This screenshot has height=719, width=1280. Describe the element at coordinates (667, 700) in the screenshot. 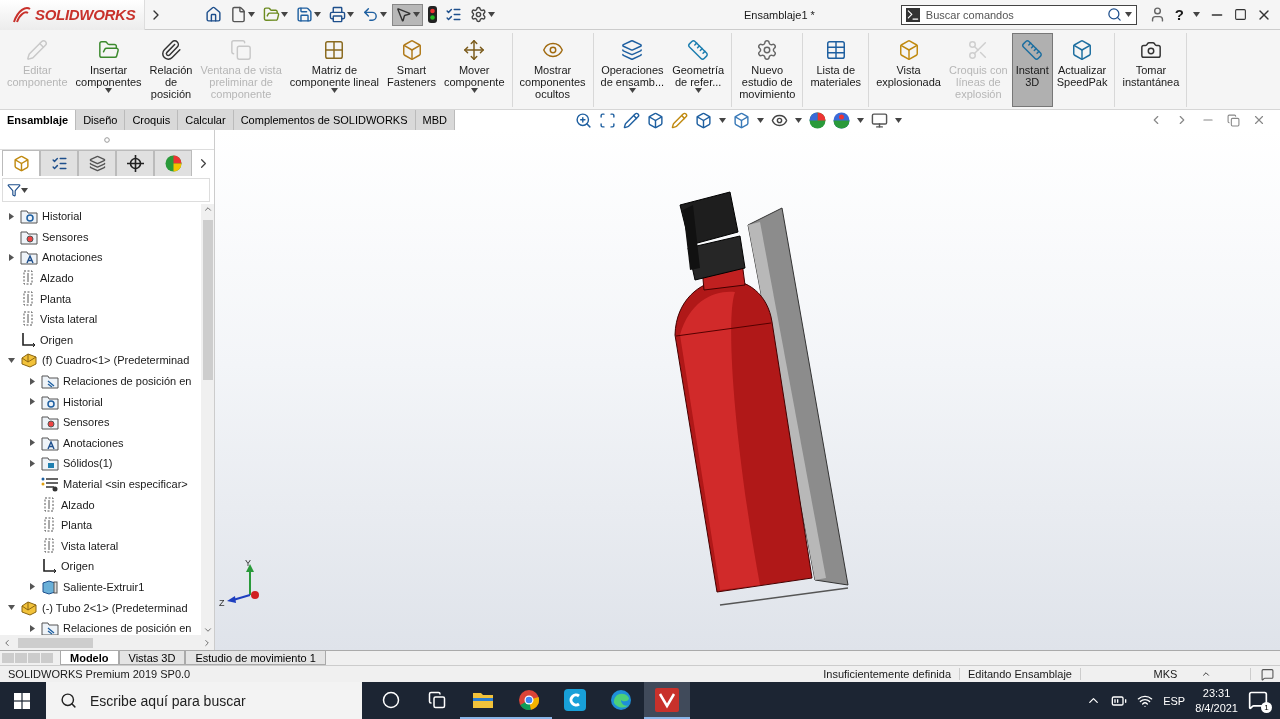

I see `taskbar-app` at that location.